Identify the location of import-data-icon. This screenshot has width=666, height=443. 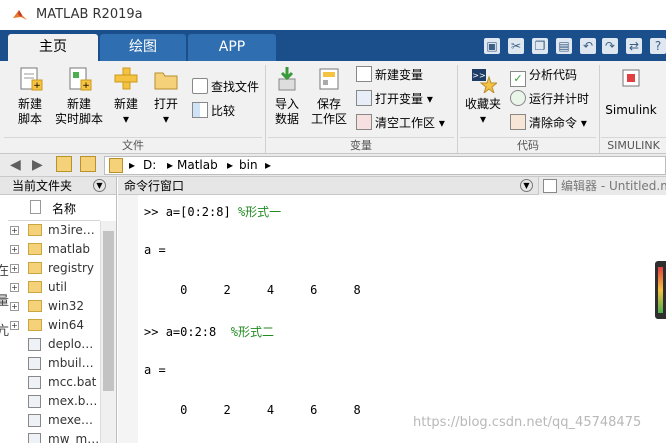
(287, 79).